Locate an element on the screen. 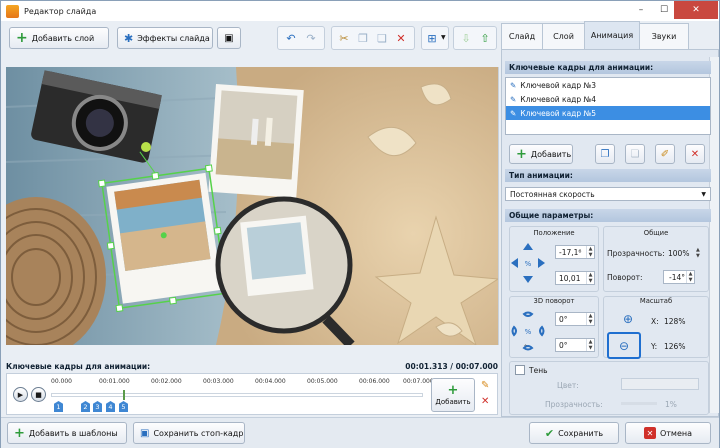 This screenshot has width=720, height=448. tab-layer: Слой is located at coordinates (563, 36).